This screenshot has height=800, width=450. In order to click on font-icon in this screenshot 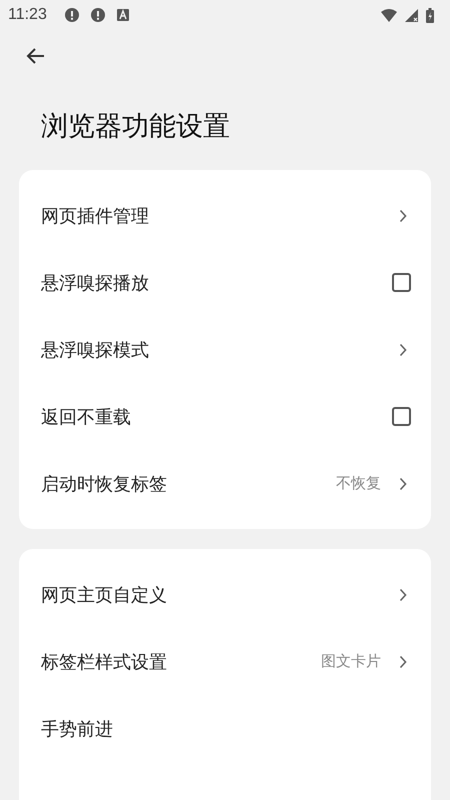, I will do `click(122, 15)`.